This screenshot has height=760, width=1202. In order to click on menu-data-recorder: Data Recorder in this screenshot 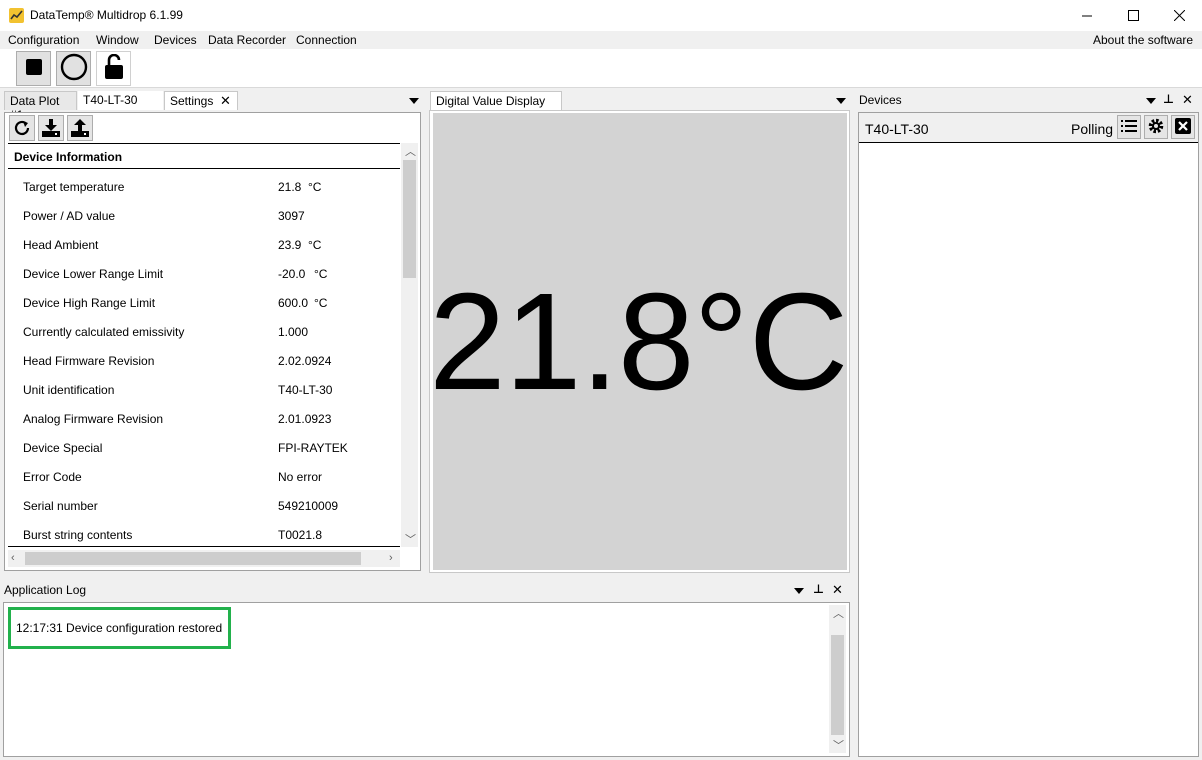, I will do `click(247, 40)`.